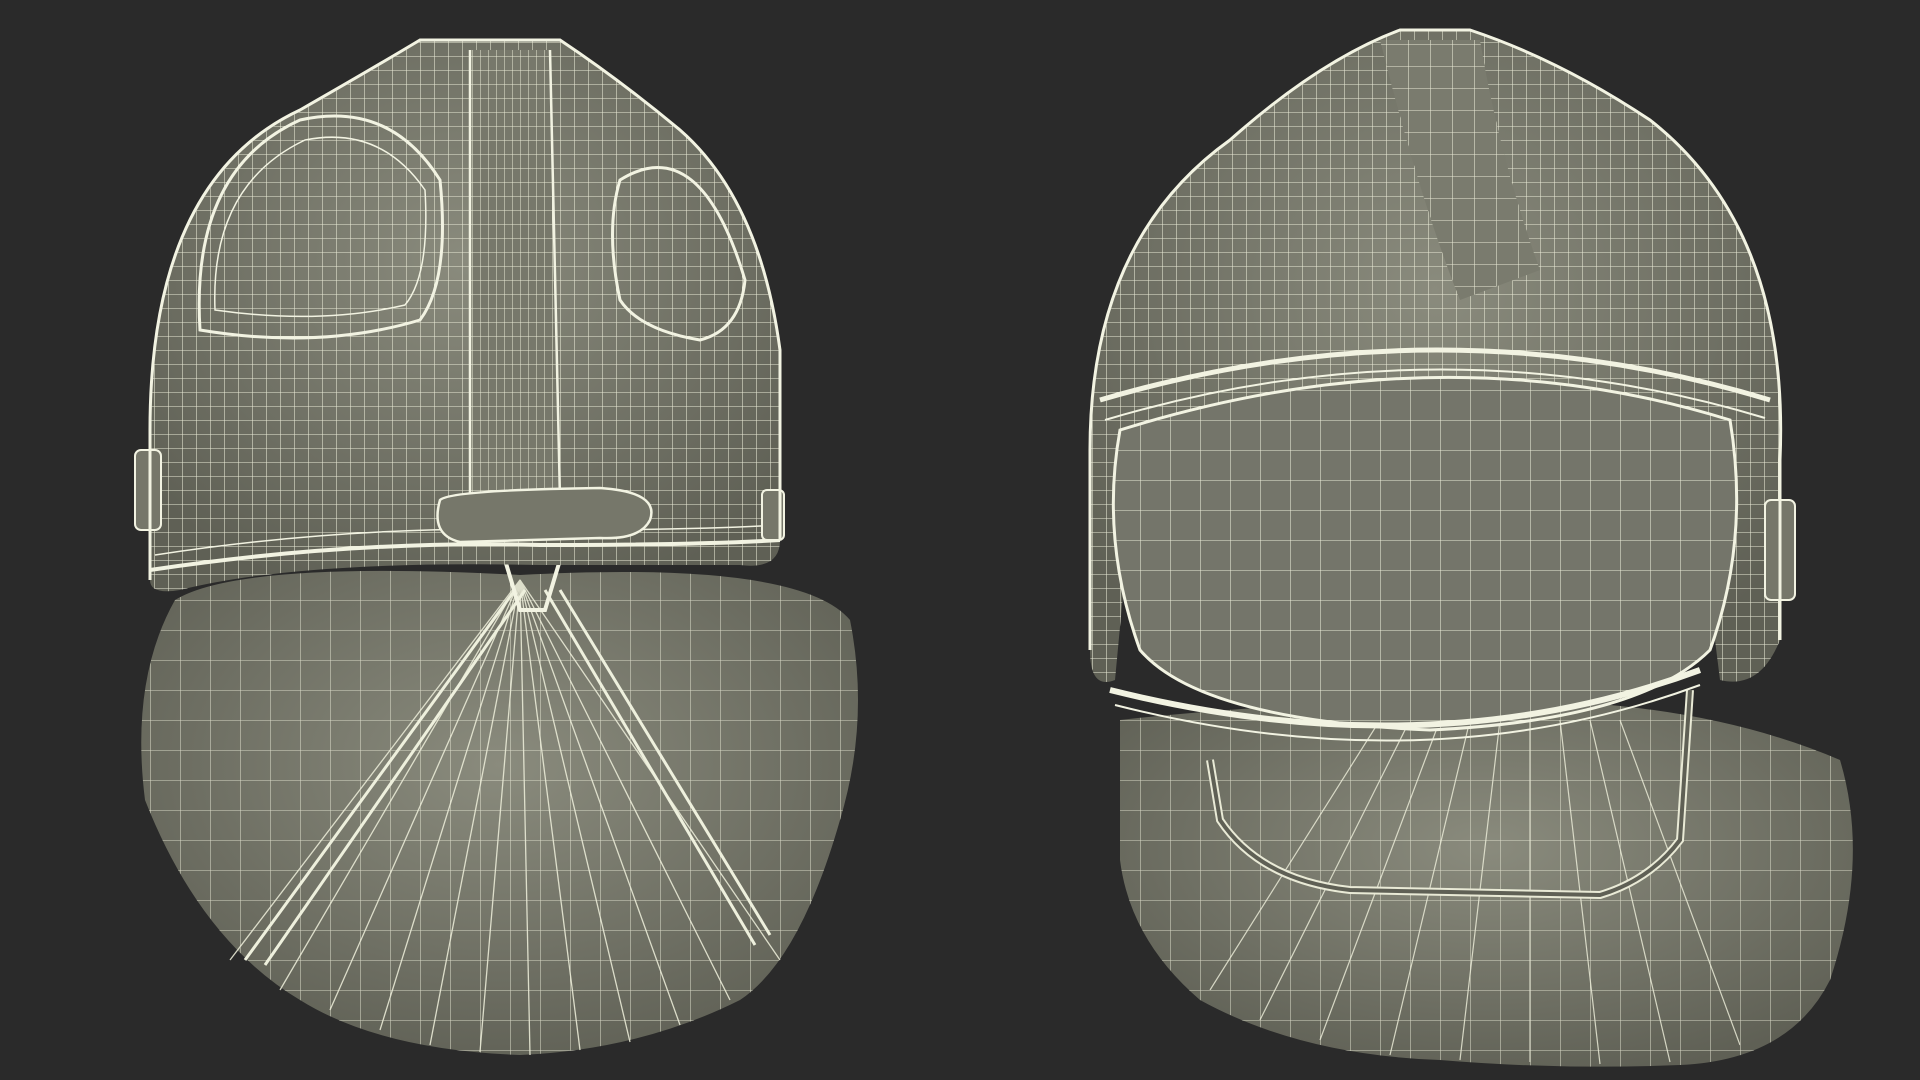 This screenshot has height=1080, width=1920. What do you see at coordinates (1486, 878) in the screenshot?
I see `neck-curtain` at bounding box center [1486, 878].